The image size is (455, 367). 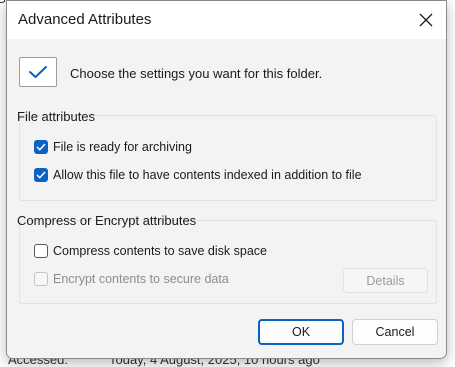 What do you see at coordinates (56, 116) in the screenshot?
I see `file-attributes-label: File attributes` at bounding box center [56, 116].